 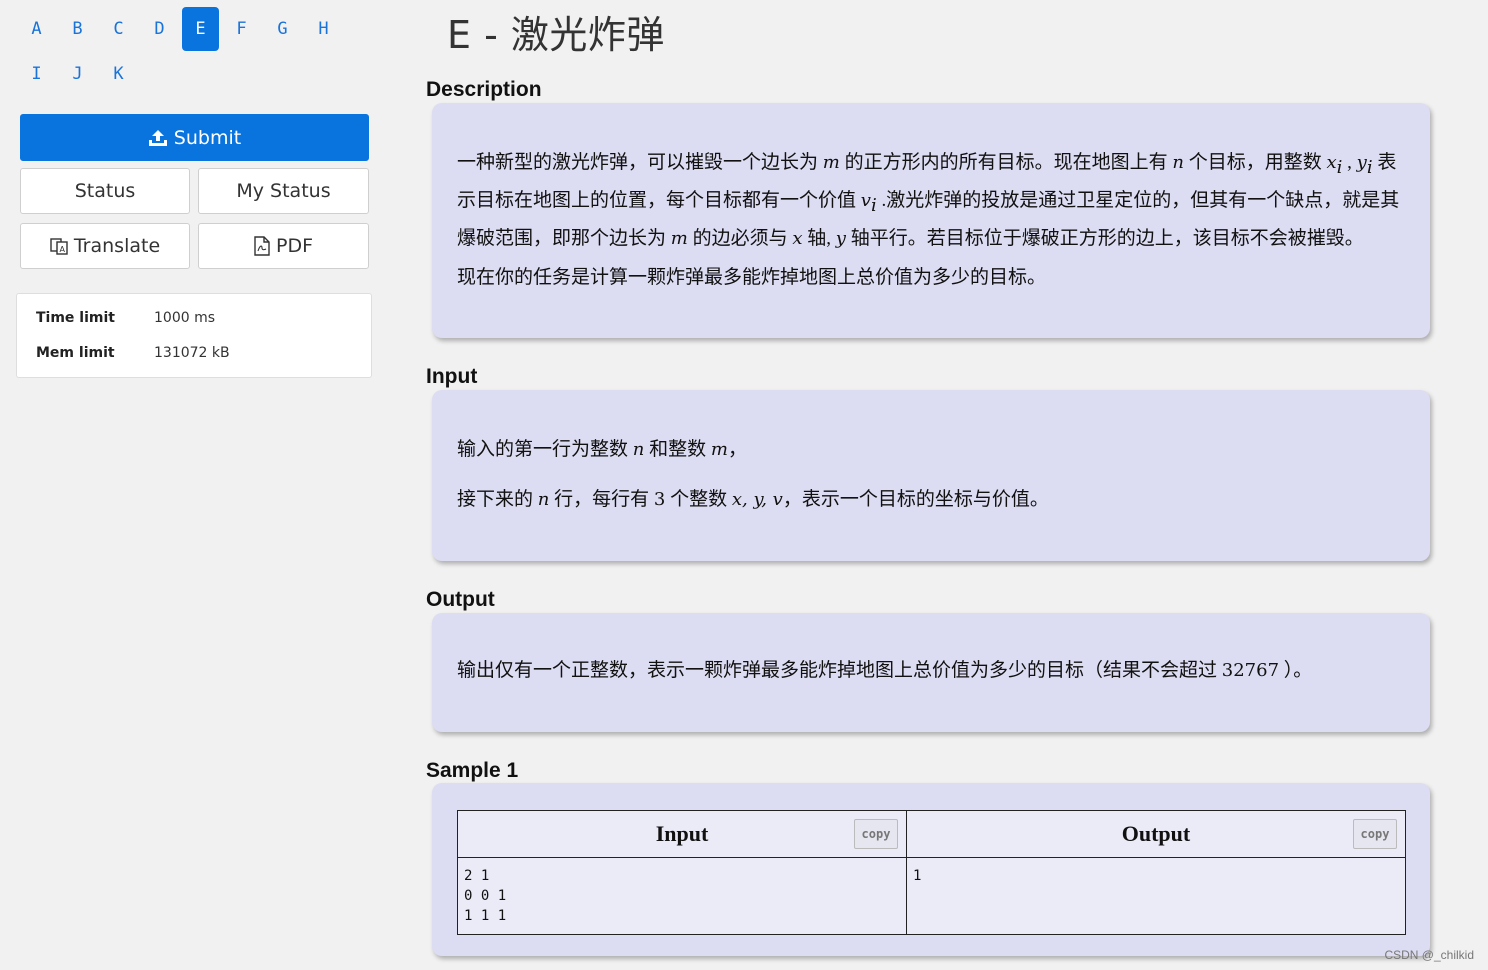 I want to click on copy-input-button: copy, so click(x=876, y=834).